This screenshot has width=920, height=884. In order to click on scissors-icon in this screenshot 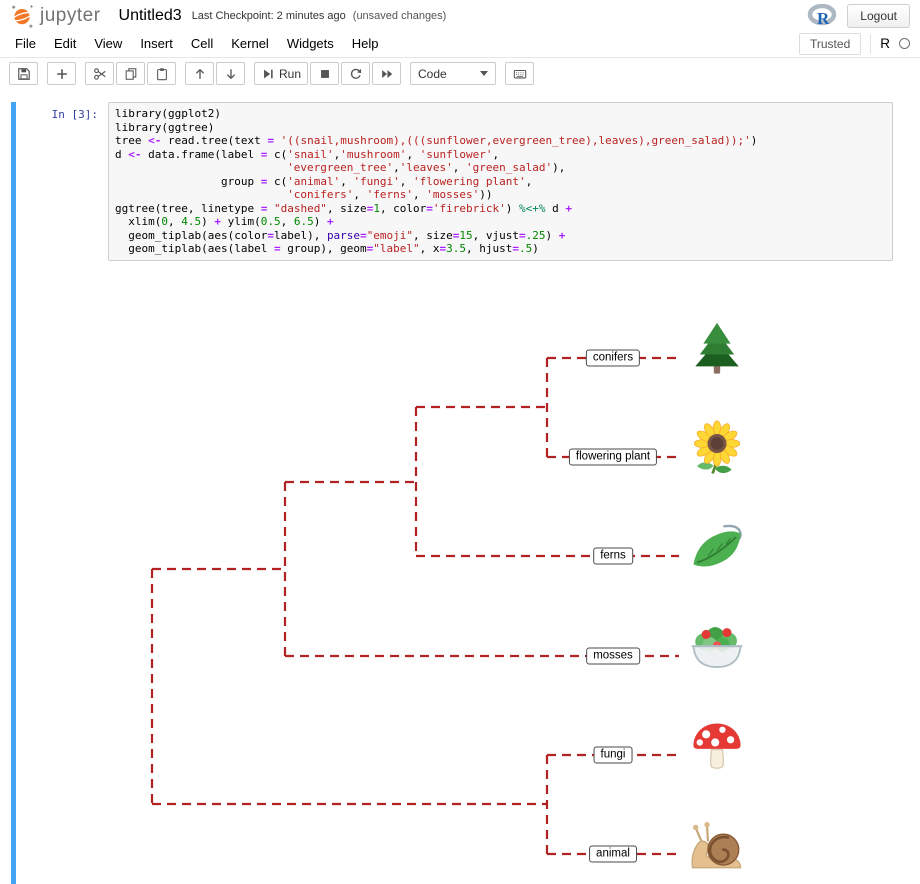, I will do `click(99, 73)`.